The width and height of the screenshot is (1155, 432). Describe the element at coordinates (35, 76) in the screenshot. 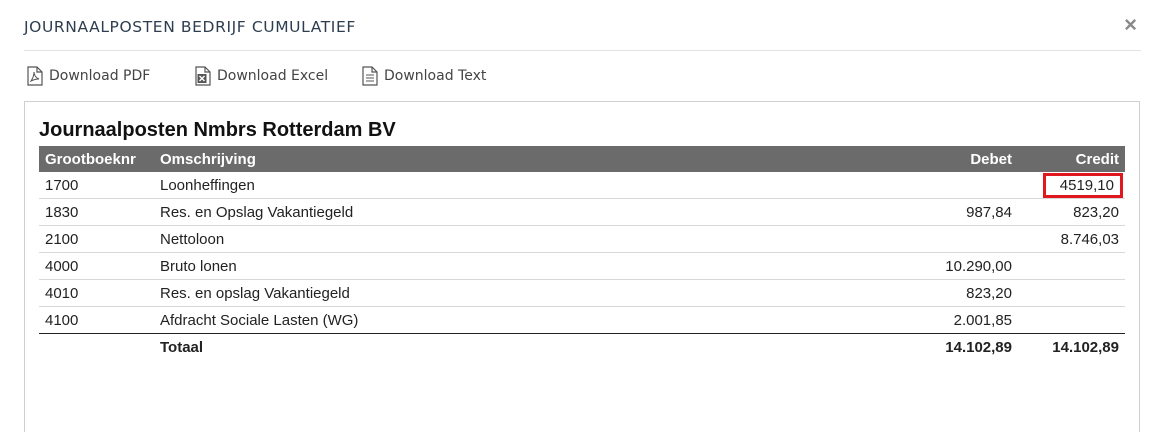

I see `pdf-file-icon` at that location.